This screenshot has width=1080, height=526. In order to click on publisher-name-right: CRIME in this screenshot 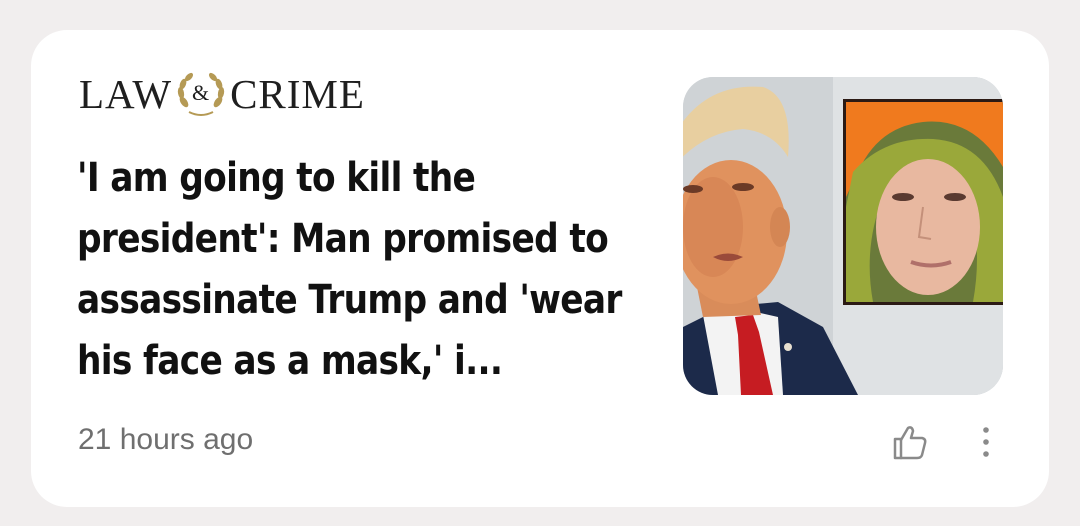, I will do `click(297, 94)`.